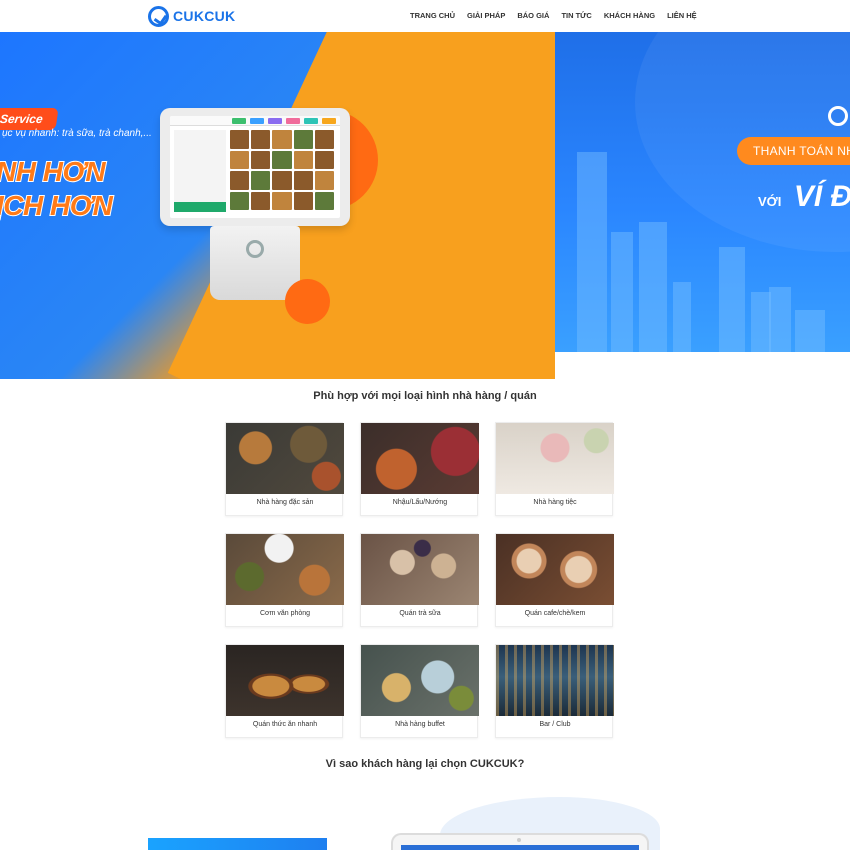 The image size is (850, 850). I want to click on nav-contact: LIÊN HỆ, so click(682, 15).